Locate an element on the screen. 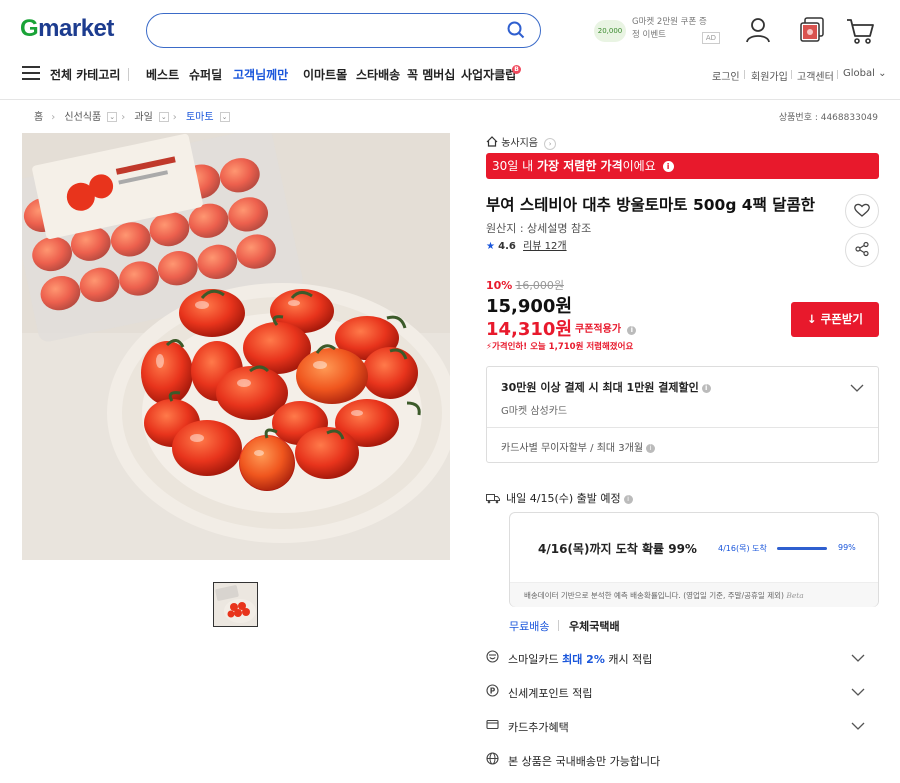 This screenshot has height=783, width=900. search-bar is located at coordinates (343, 30).